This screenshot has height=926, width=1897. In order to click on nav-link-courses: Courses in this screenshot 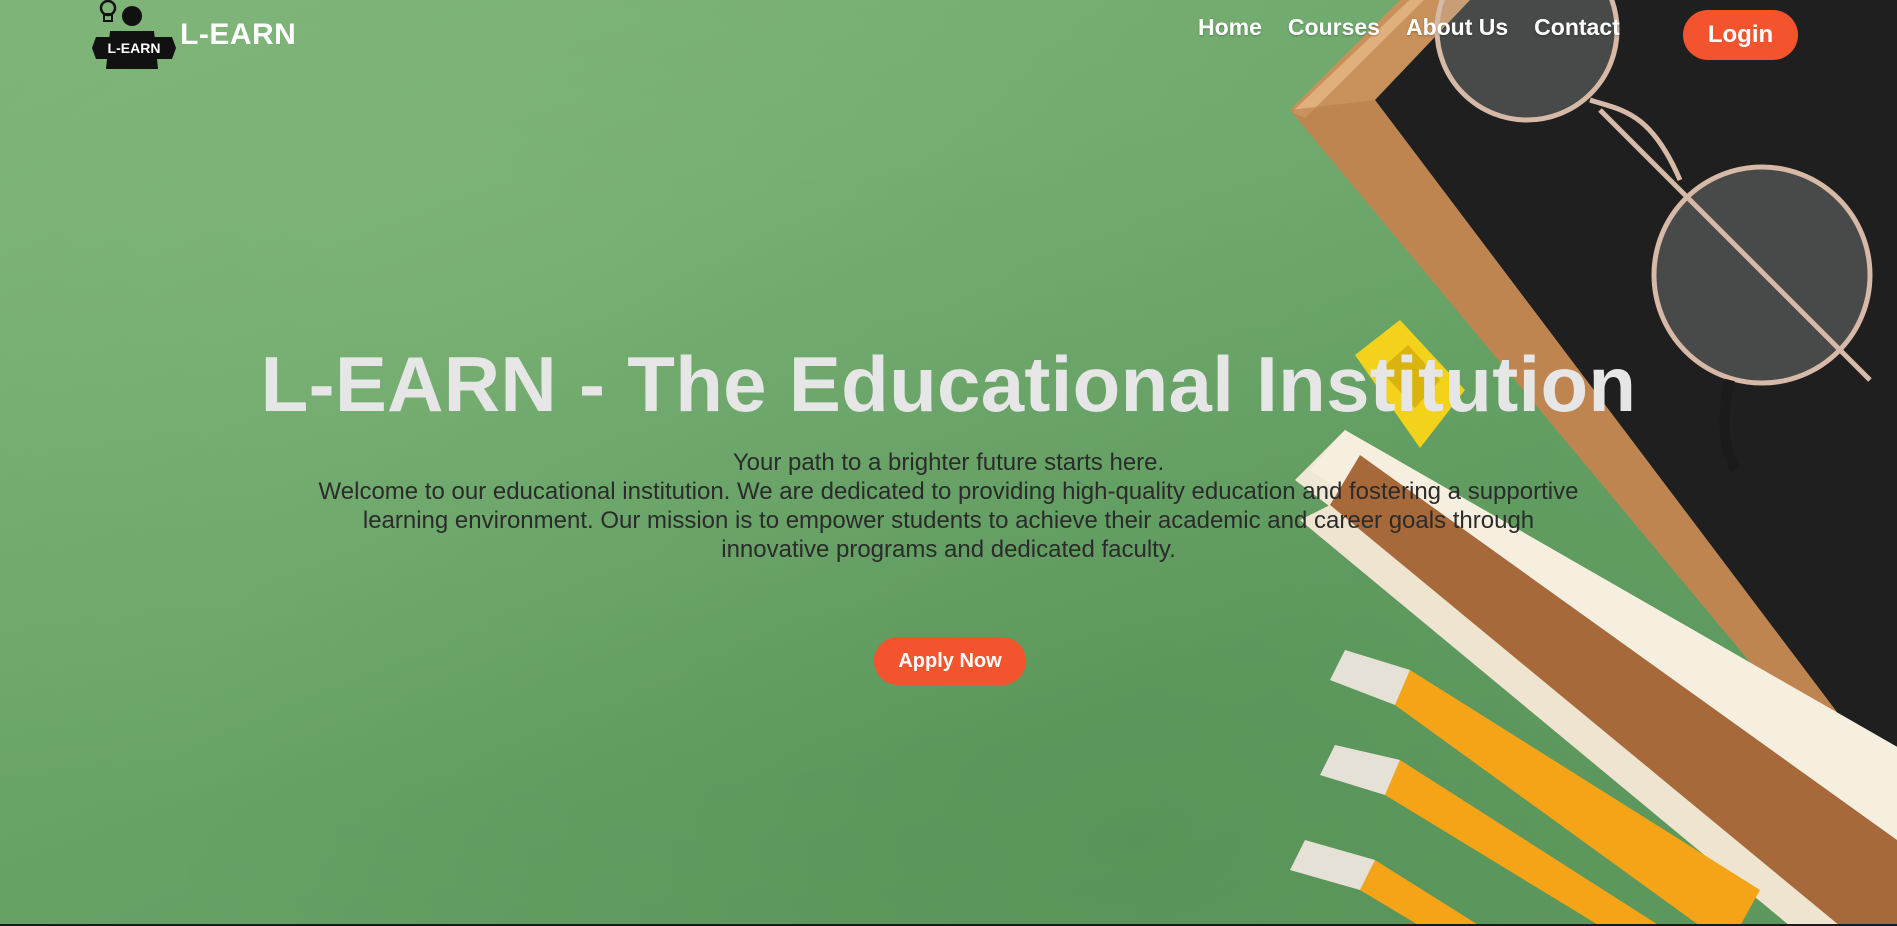, I will do `click(1334, 27)`.